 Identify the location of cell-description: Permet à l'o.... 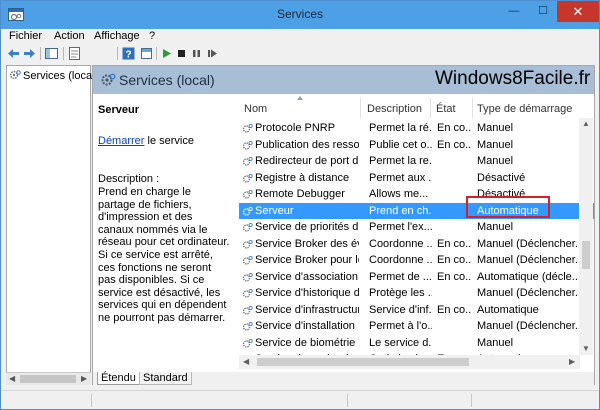
(400, 326).